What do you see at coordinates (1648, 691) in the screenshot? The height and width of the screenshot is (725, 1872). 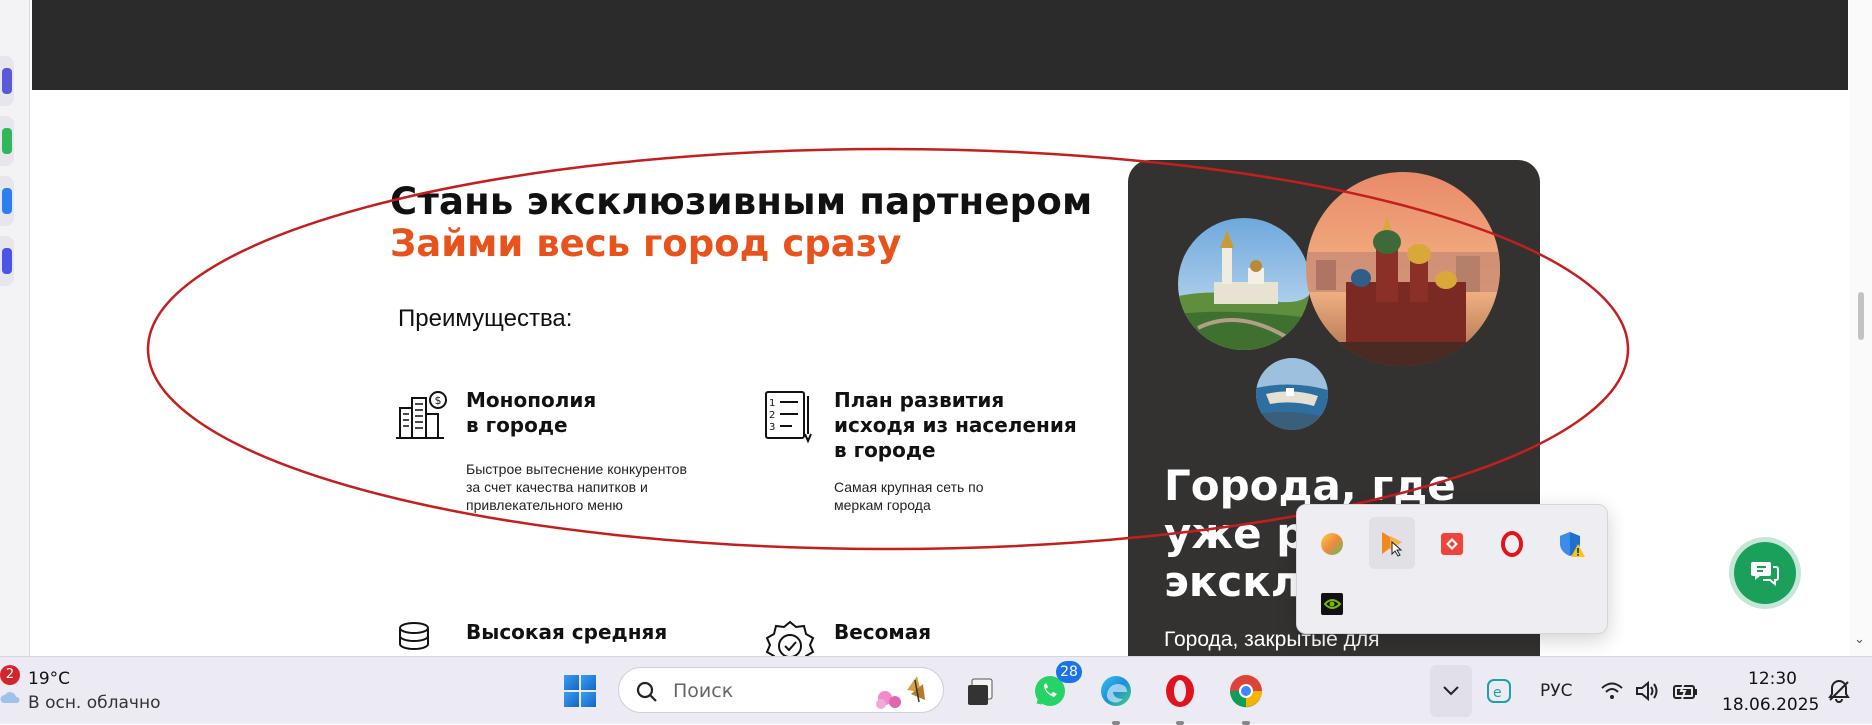 I see `tray-volume-icon` at bounding box center [1648, 691].